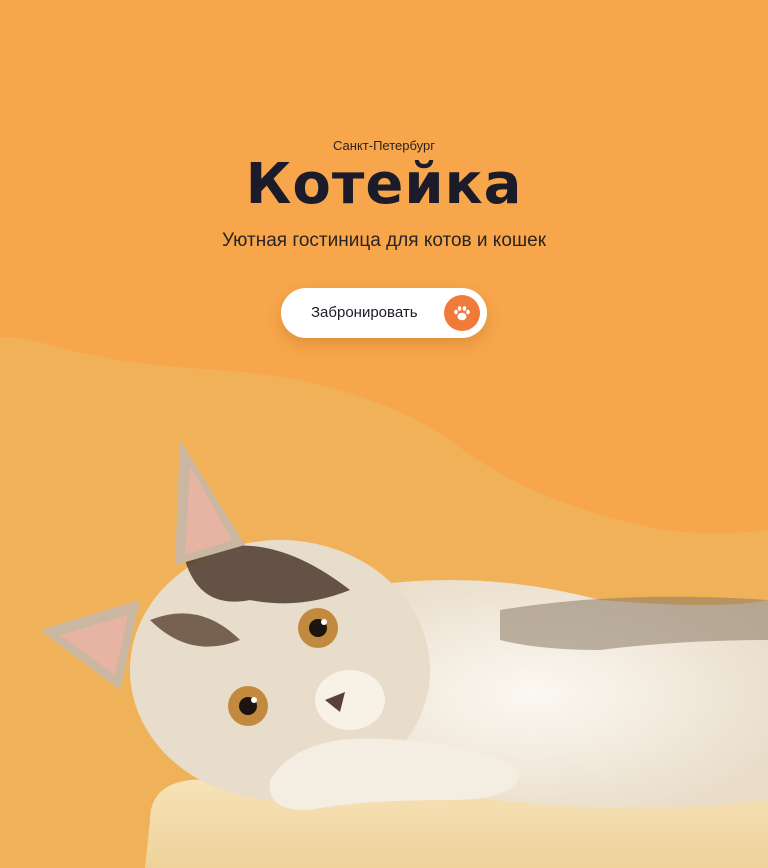 Image resolution: width=768 pixels, height=868 pixels. I want to click on page-subtitle: Уютная гостиница для котов и кошек, so click(384, 240).